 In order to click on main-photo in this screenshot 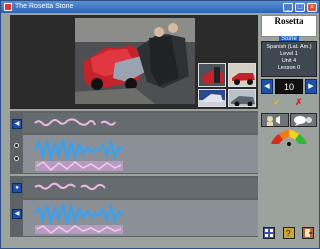, I will do `click(135, 61)`.